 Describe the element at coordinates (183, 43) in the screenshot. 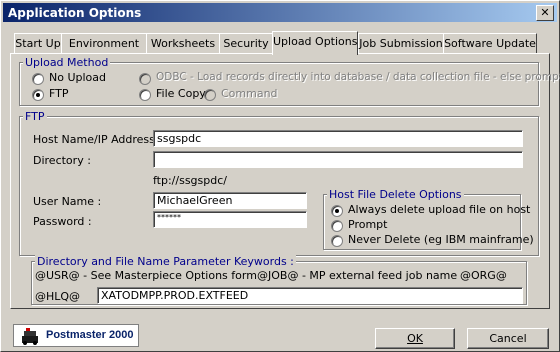

I see `tab-worksheets: Worksheets` at that location.